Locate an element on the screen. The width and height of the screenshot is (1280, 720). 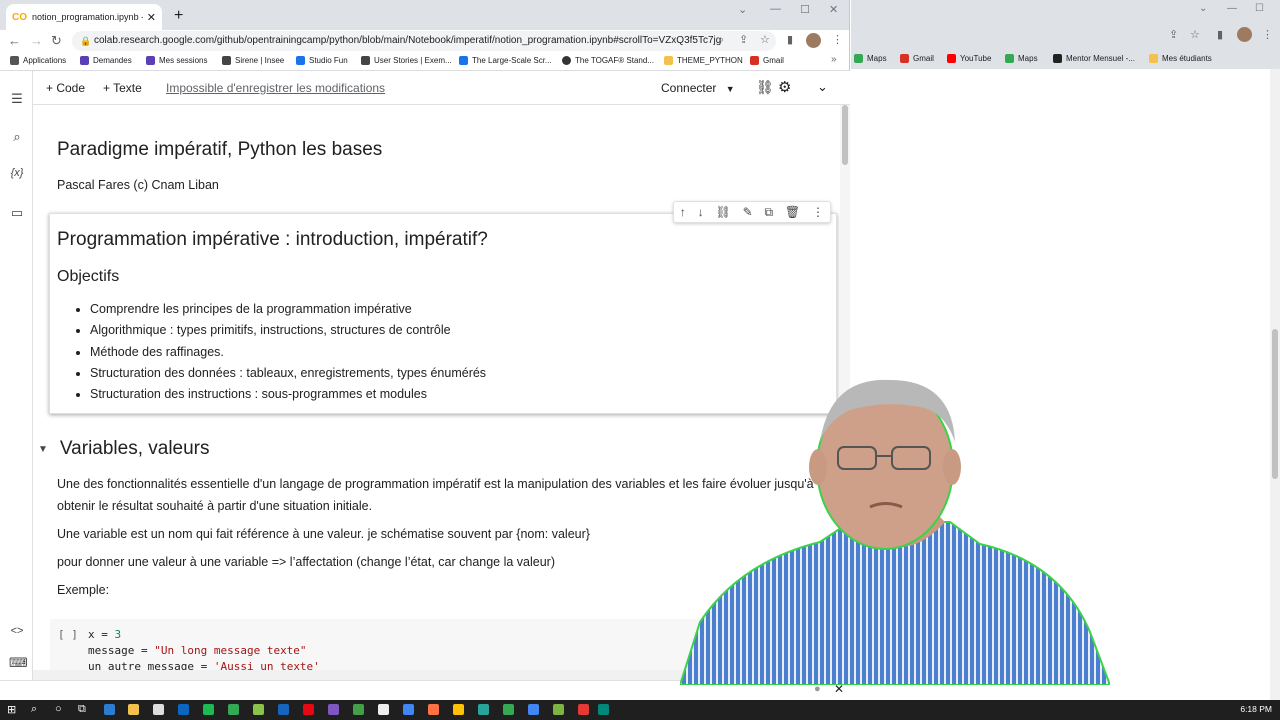
move-down-icon: ↓ is located at coordinates (701, 212).